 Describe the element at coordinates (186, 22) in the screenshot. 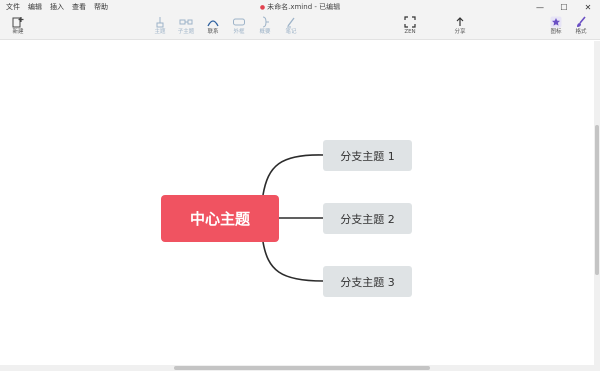

I see `subtopic-icon` at that location.